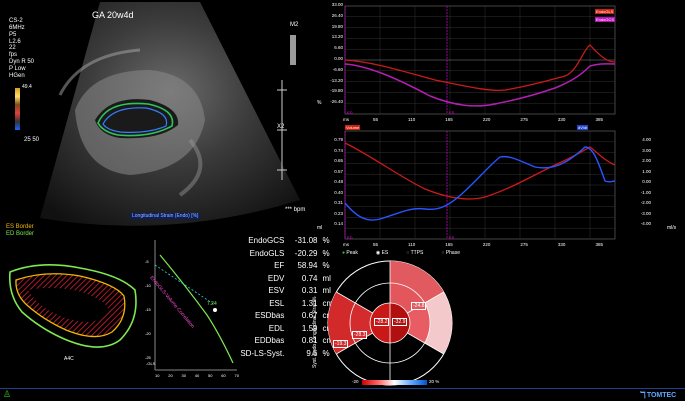 The image size is (685, 401). I want to click on color-scale-top: 49.4, so click(27, 87).